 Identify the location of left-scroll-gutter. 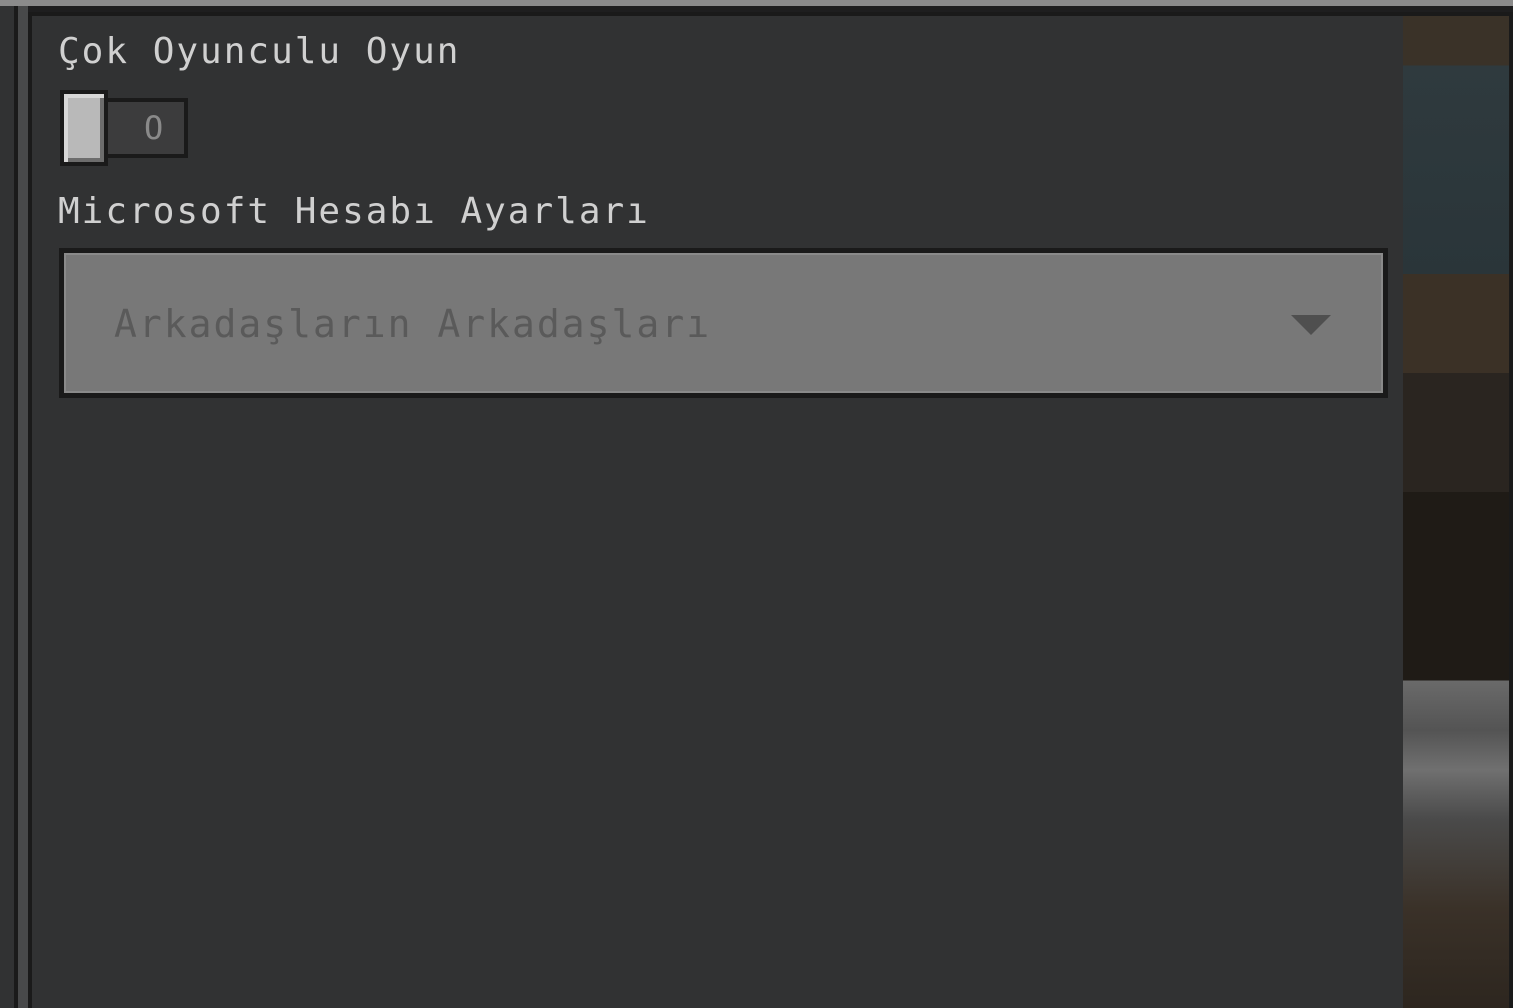
(23, 507).